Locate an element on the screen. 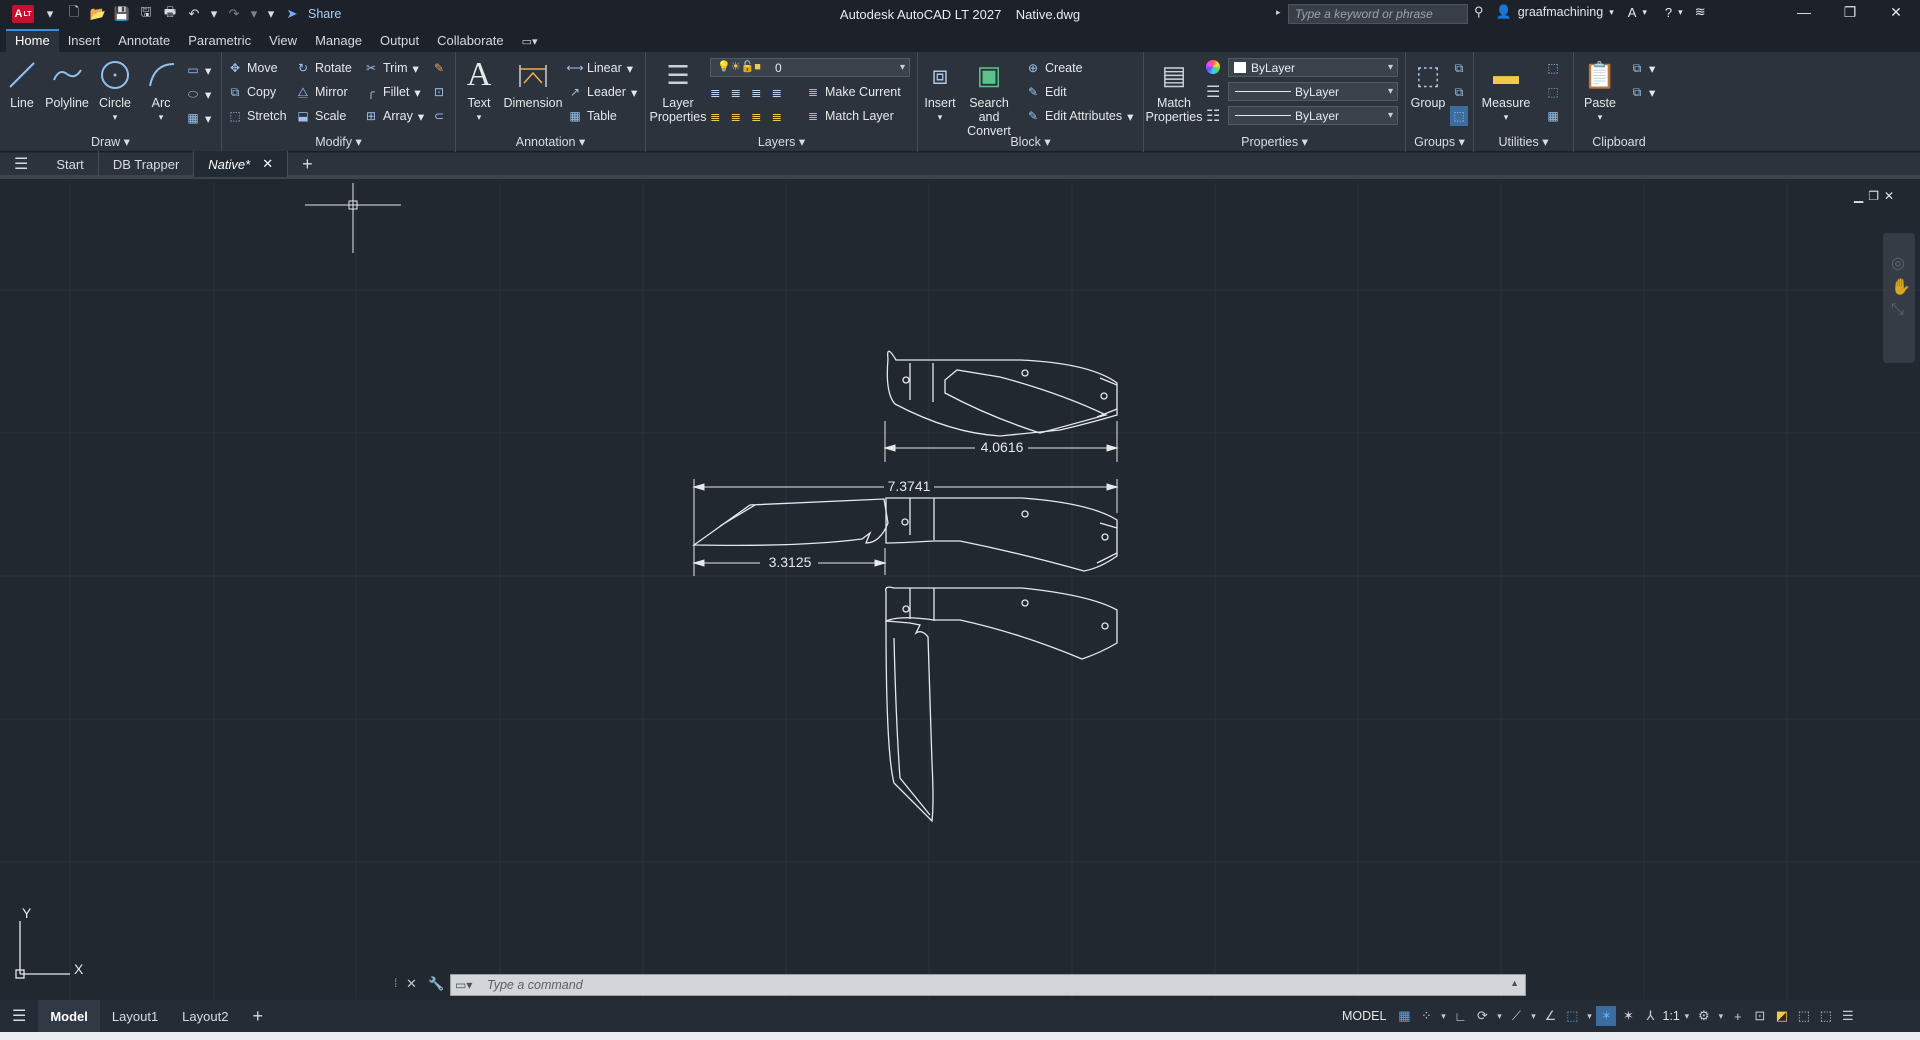 This screenshot has width=1920, height=1040. iso-dropdown-icon: ▾ is located at coordinates (1533, 1016).